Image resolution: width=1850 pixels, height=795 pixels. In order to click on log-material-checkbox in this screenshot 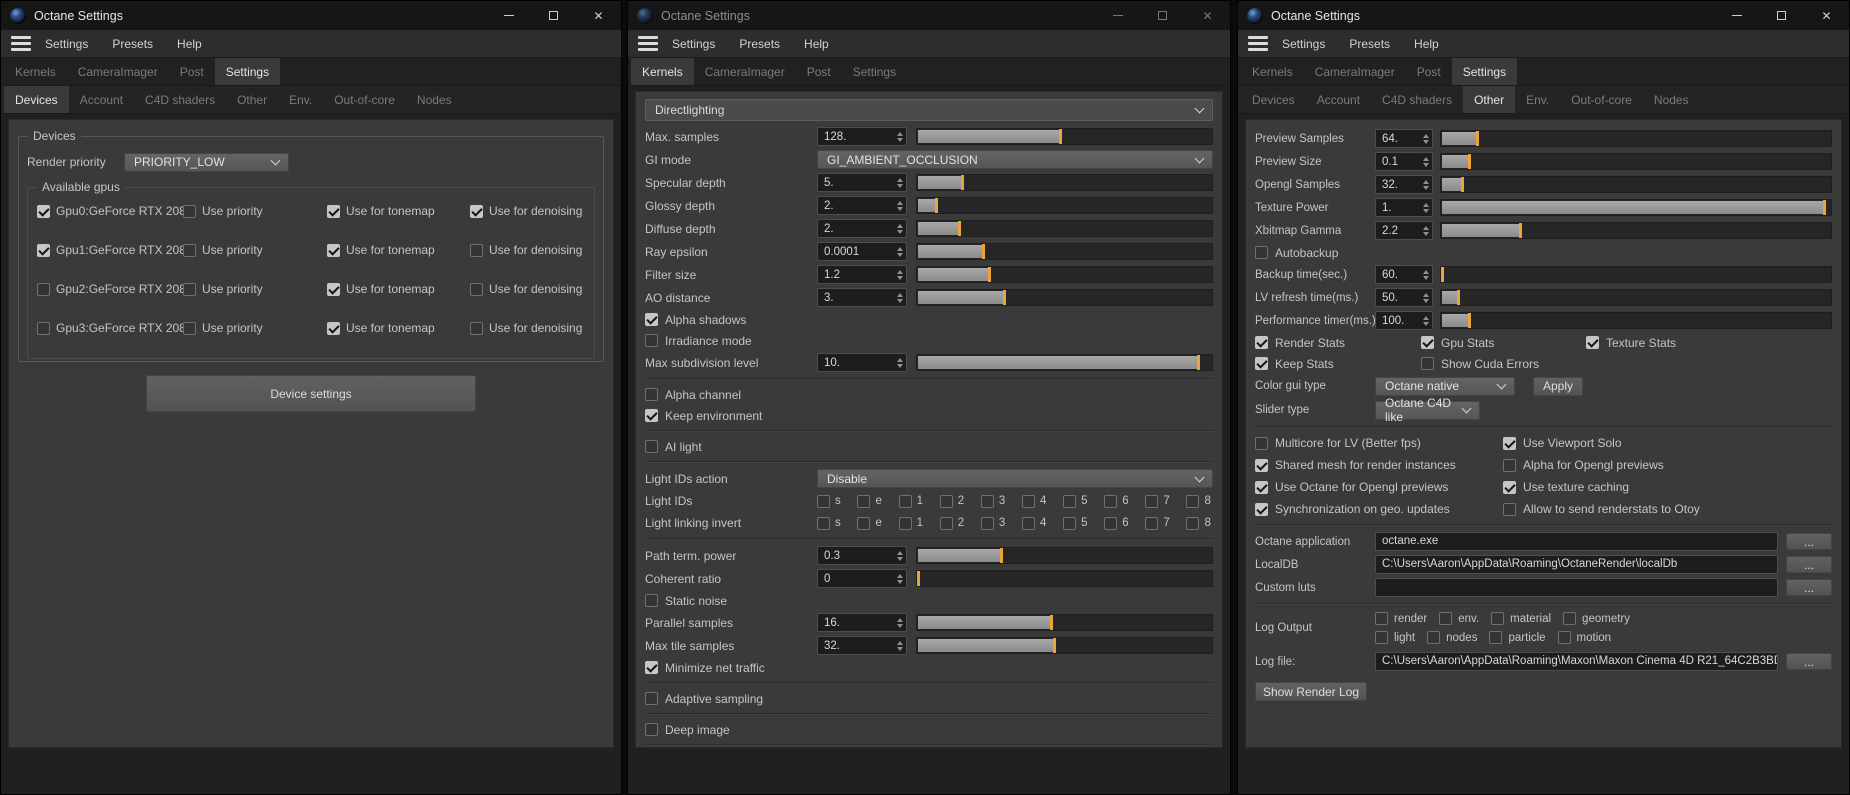, I will do `click(1498, 618)`.